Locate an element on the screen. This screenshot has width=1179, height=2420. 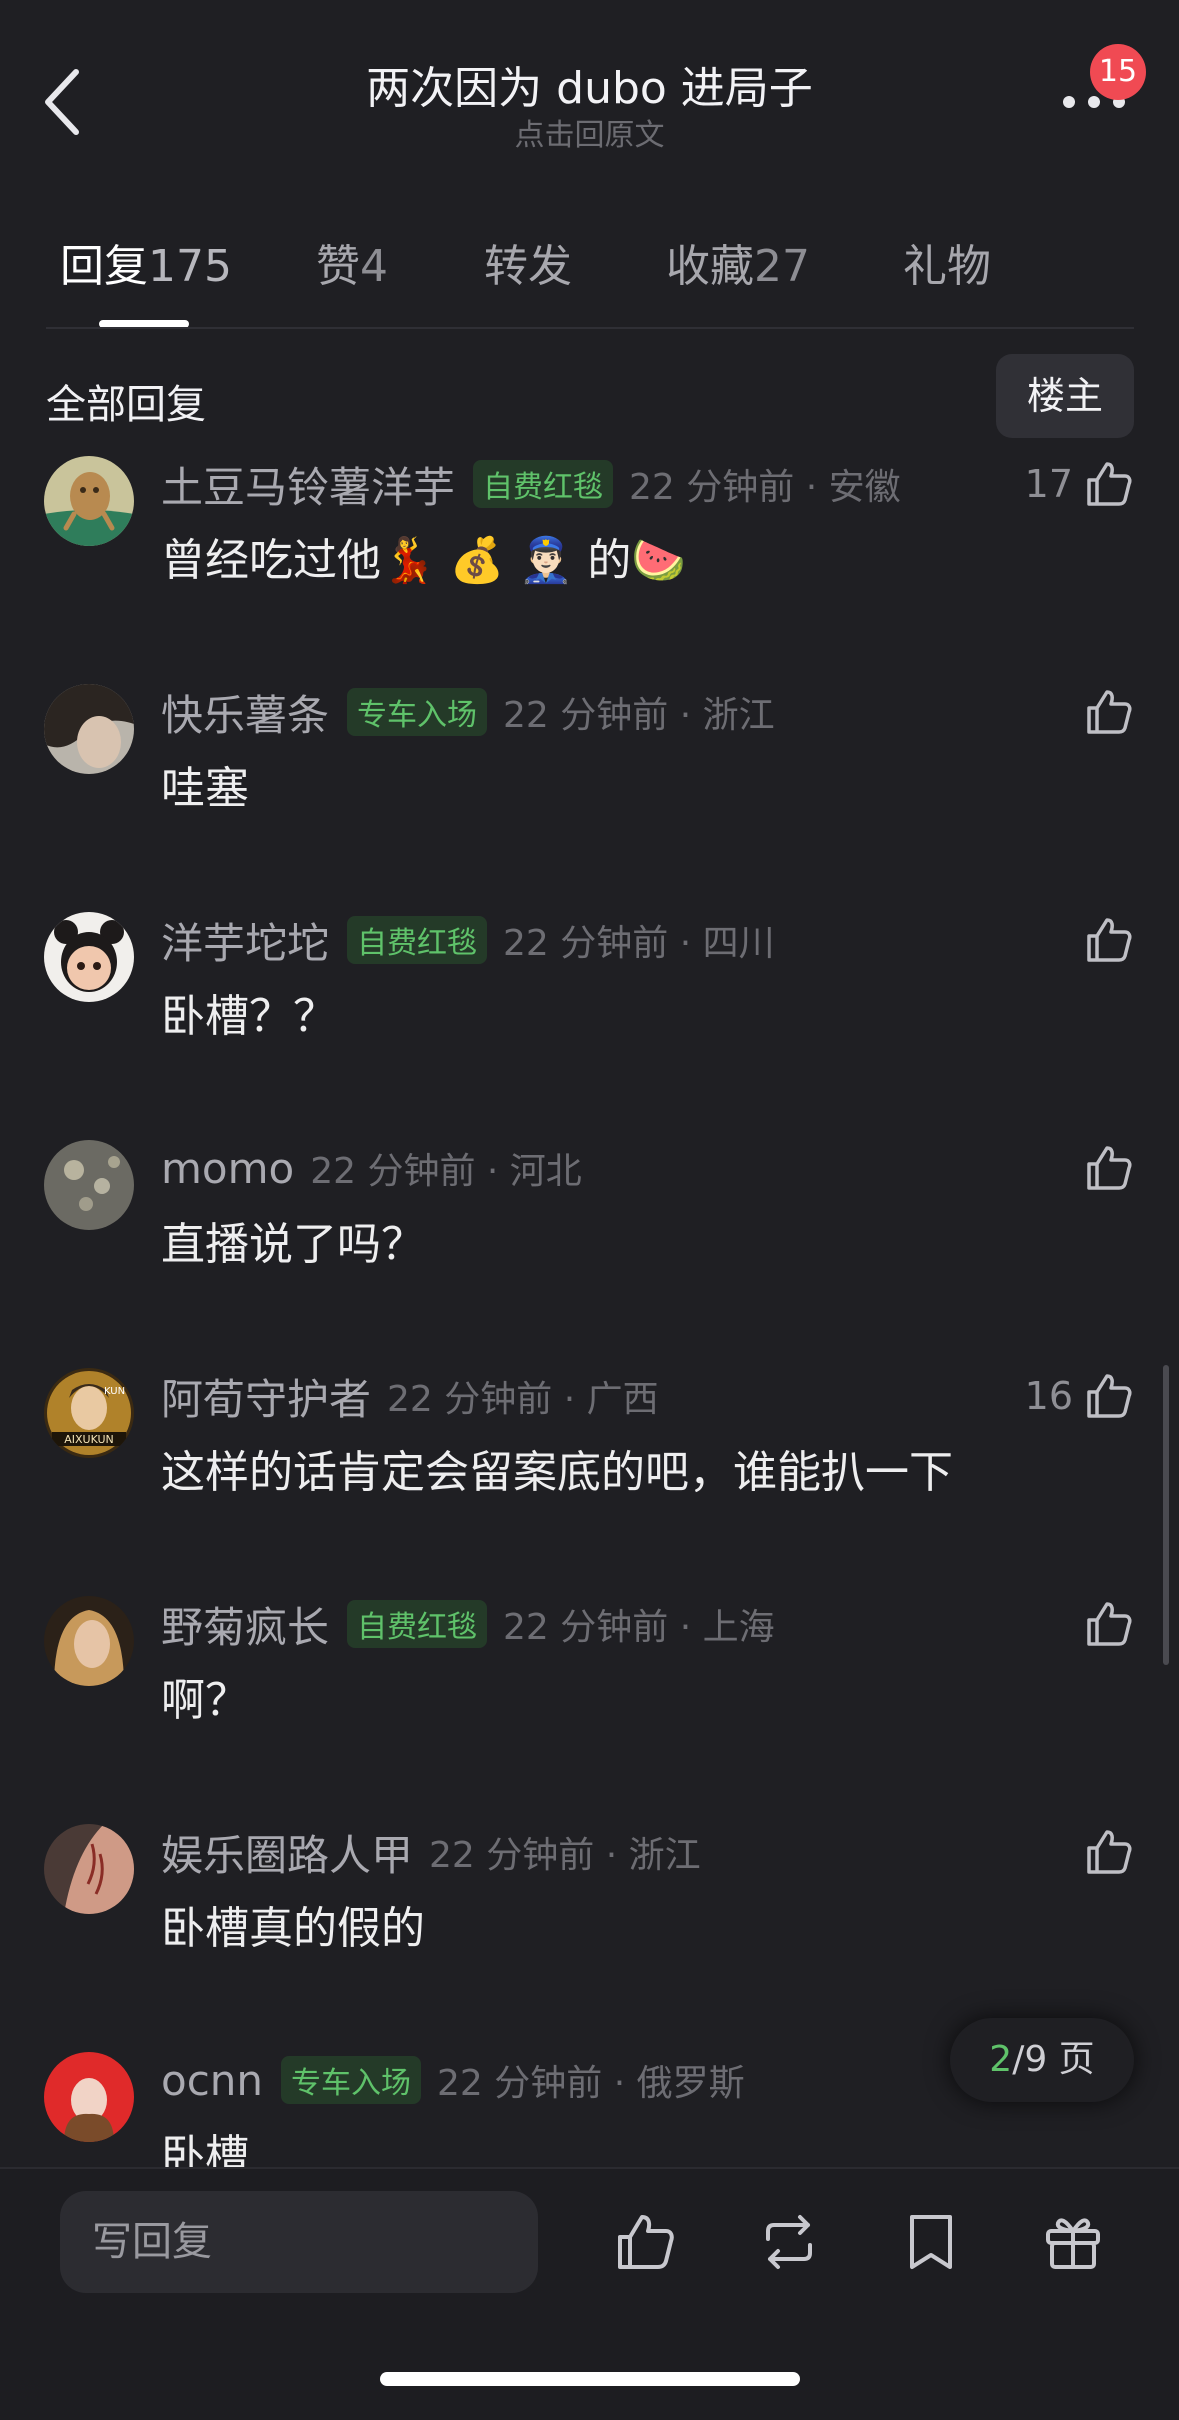
tab-likes: 赞4 is located at coordinates (352, 262).